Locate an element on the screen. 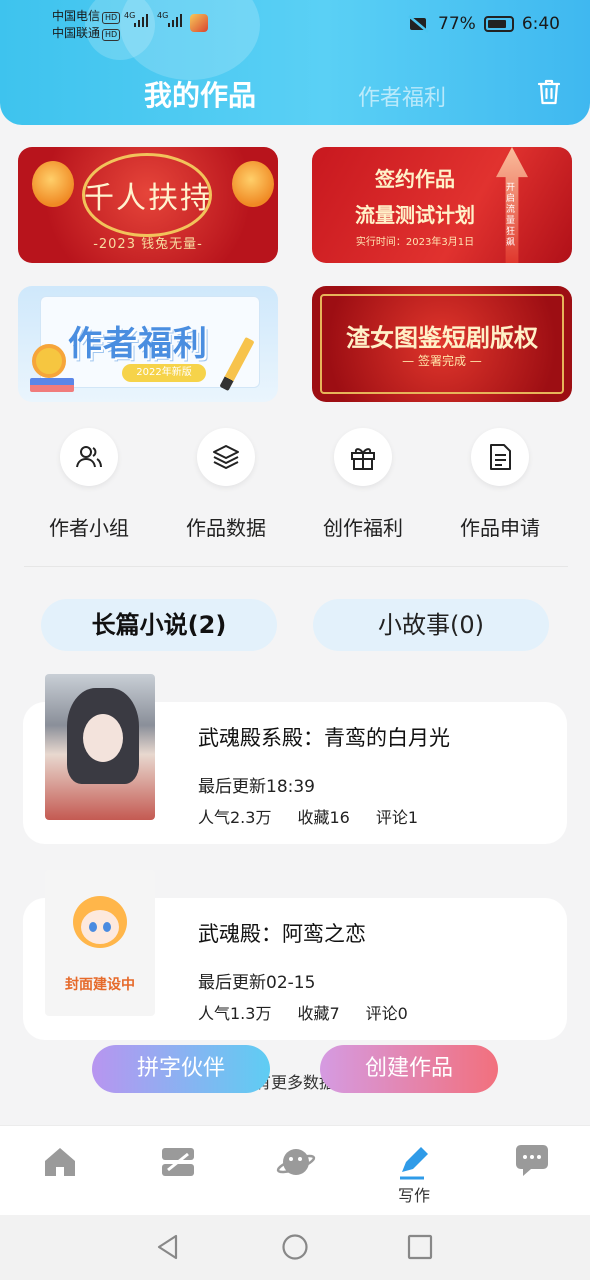  recents-icon is located at coordinates (420, 1247).